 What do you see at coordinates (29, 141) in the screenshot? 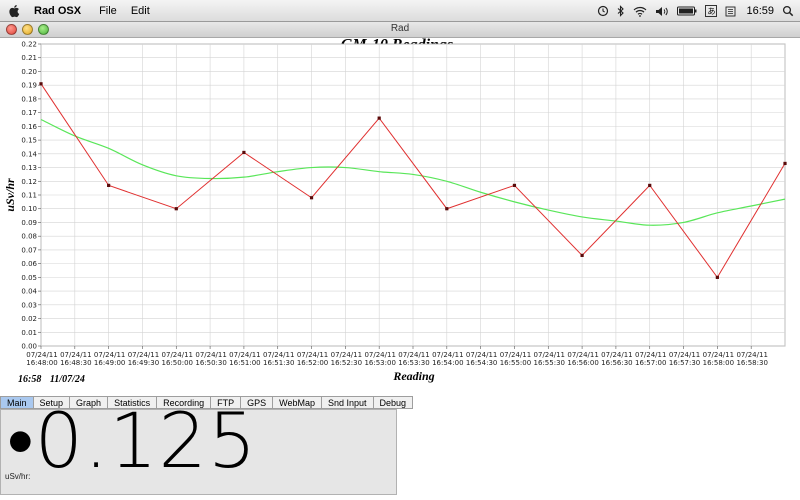
I see `y-tick-label: 0.15` at bounding box center [29, 141].